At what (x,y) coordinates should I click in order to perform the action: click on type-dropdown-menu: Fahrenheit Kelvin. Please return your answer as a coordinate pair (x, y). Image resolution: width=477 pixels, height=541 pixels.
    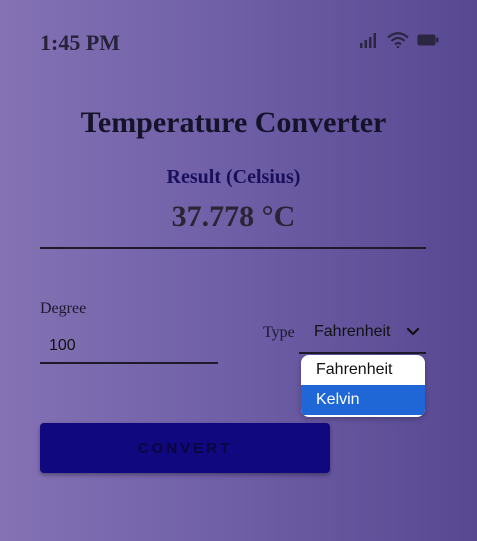
    Looking at the image, I should click on (363, 386).